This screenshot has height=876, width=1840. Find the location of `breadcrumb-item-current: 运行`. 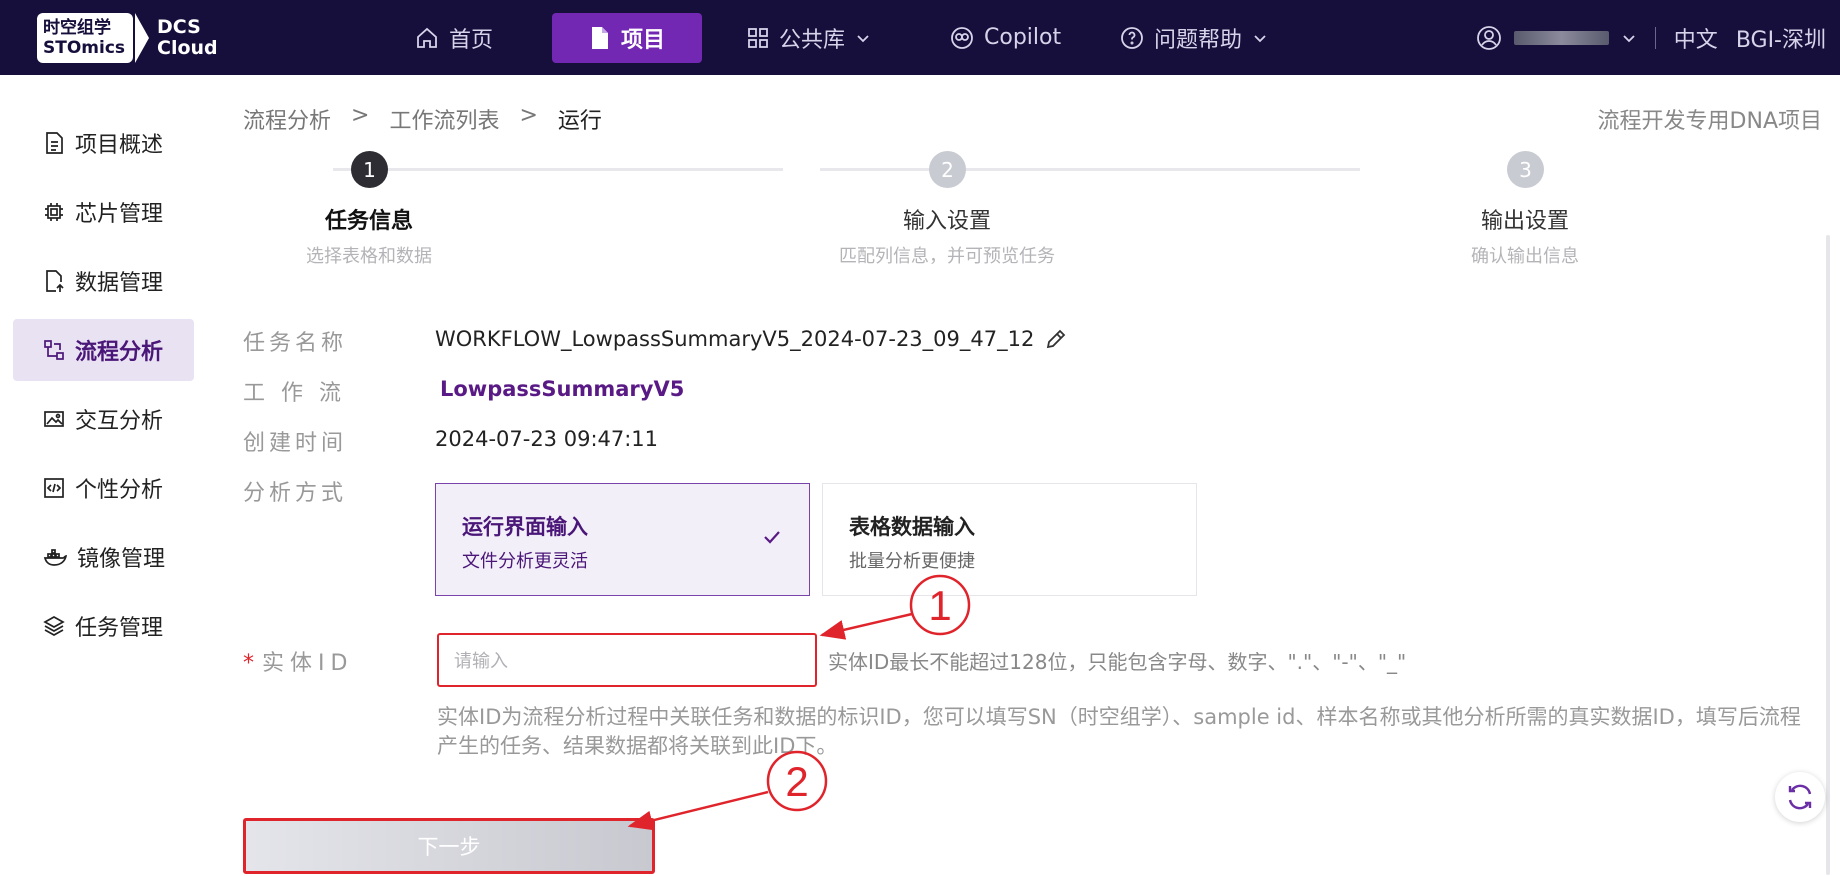

breadcrumb-item-current: 运行 is located at coordinates (579, 121).